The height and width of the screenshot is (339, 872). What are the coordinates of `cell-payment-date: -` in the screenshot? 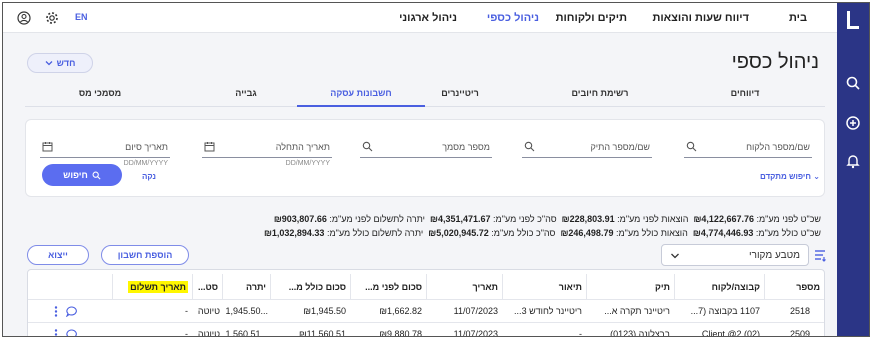 It's located at (186, 311).